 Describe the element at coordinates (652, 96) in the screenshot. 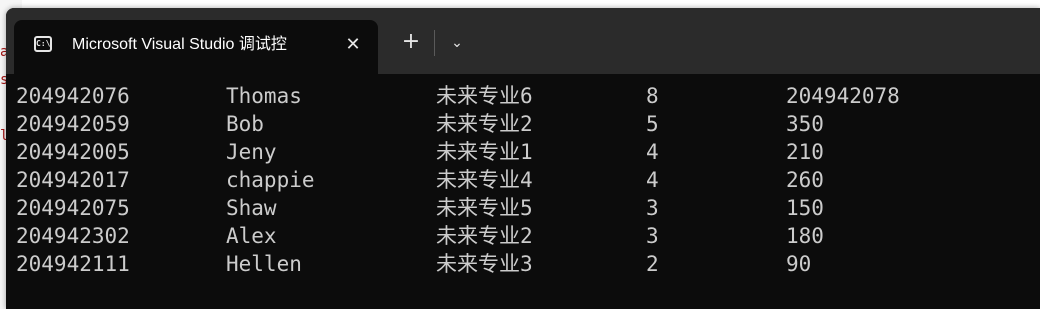

I see `row-count: 8` at that location.